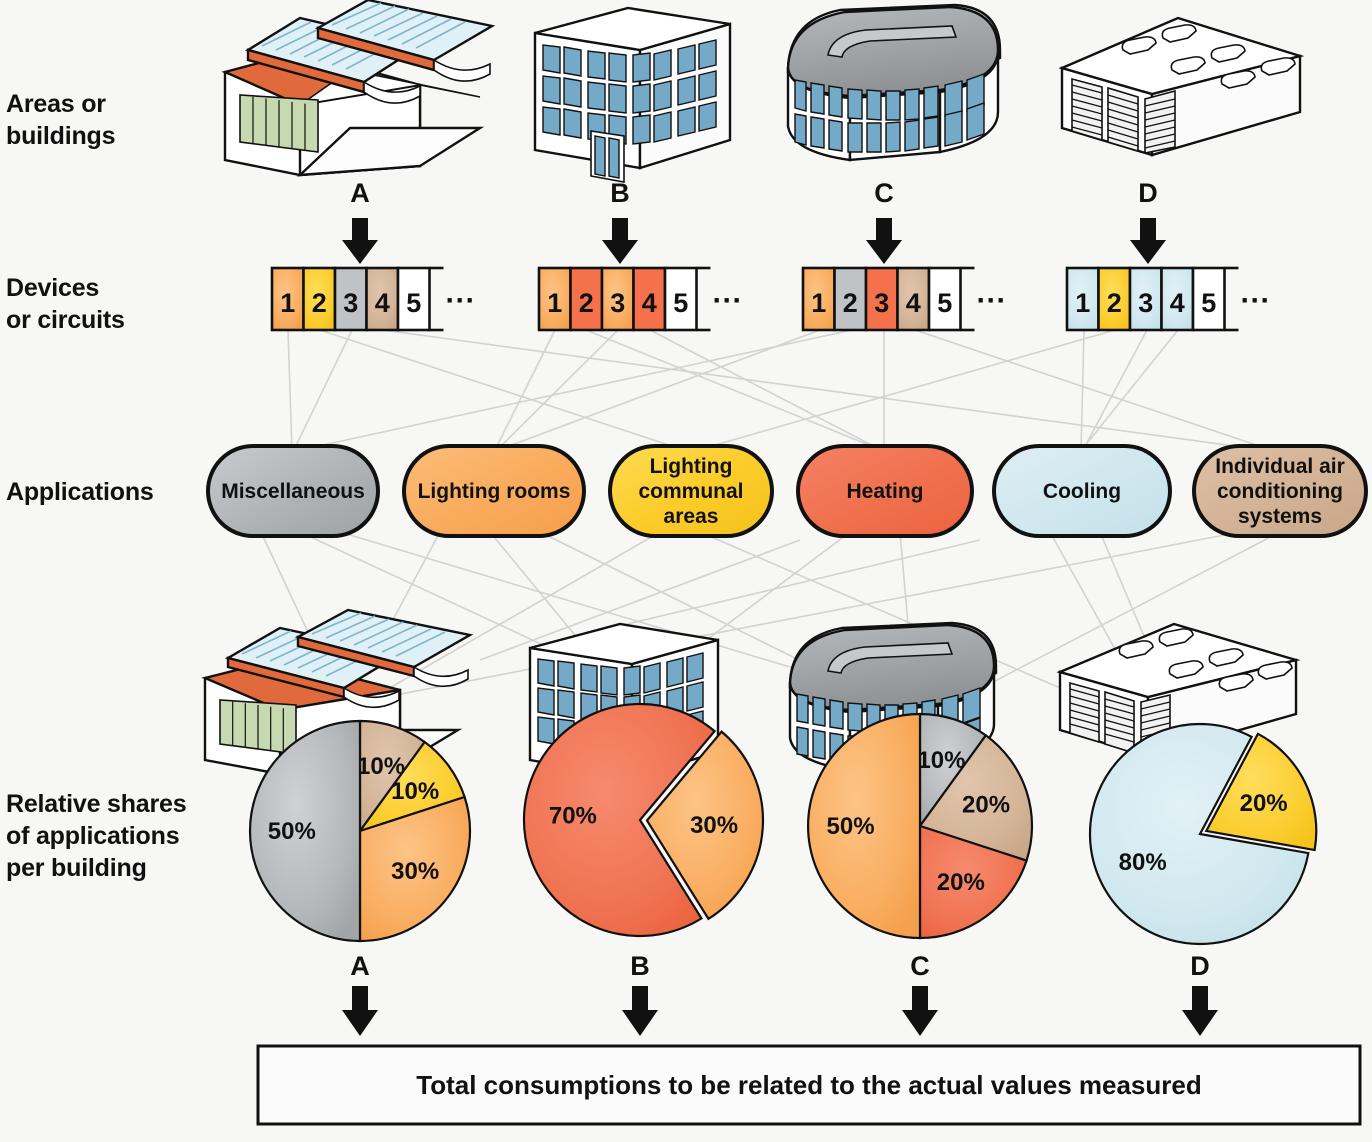 Image resolution: width=1372 pixels, height=1142 pixels. What do you see at coordinates (632, 94) in the screenshot?
I see `building-illustration-b-top` at bounding box center [632, 94].